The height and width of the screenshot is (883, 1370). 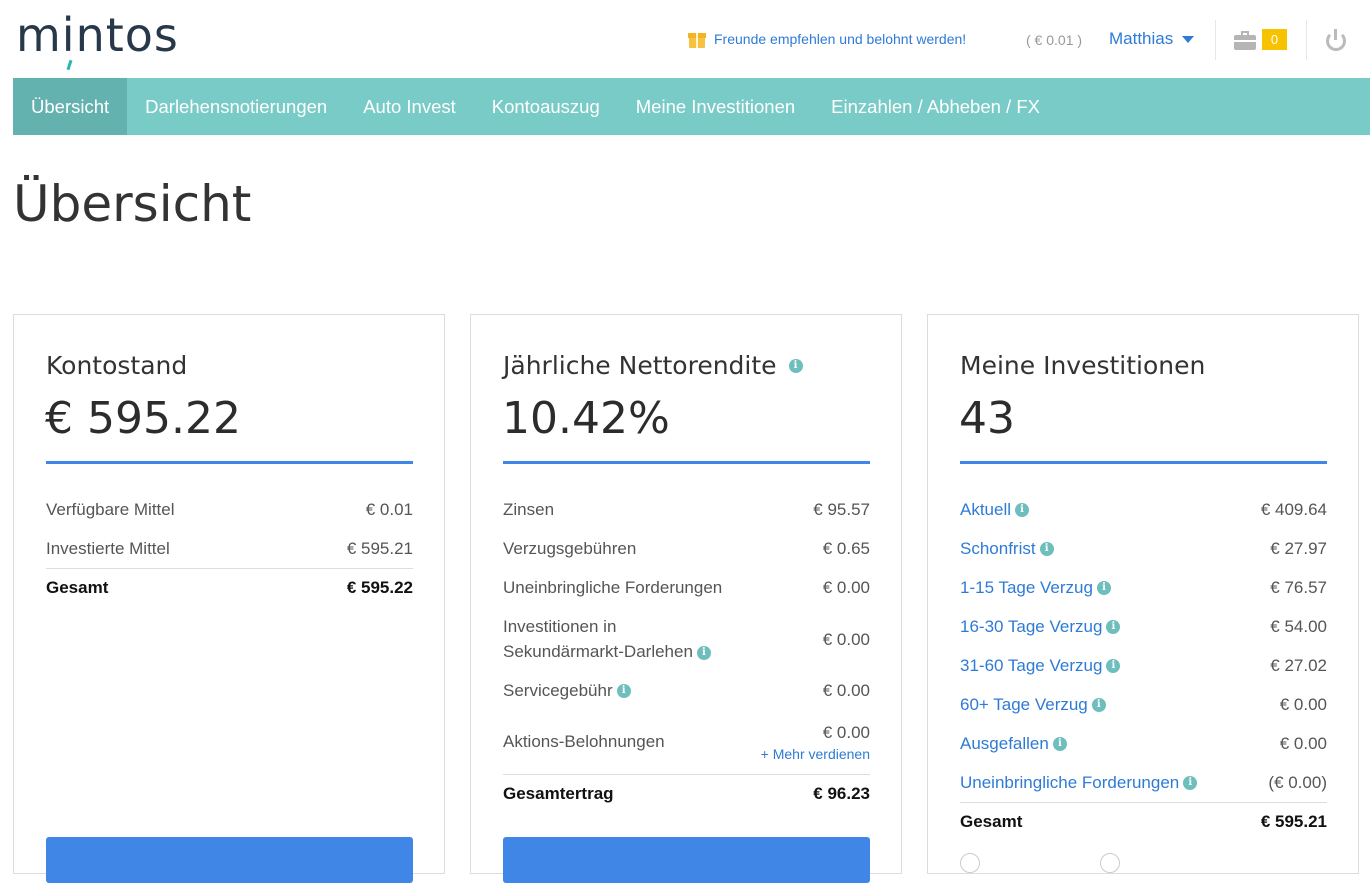 What do you see at coordinates (935, 106) in the screenshot?
I see `nav-einzahlen: Einzahlen / Abheben / FX` at bounding box center [935, 106].